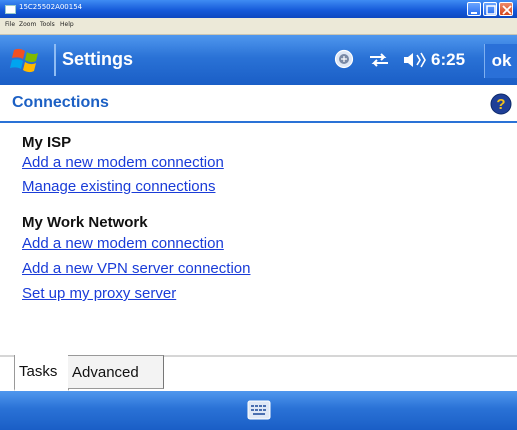 This screenshot has height=430, width=517. What do you see at coordinates (99, 293) in the screenshot?
I see `link-proxy-server: Set up my proxy server` at bounding box center [99, 293].